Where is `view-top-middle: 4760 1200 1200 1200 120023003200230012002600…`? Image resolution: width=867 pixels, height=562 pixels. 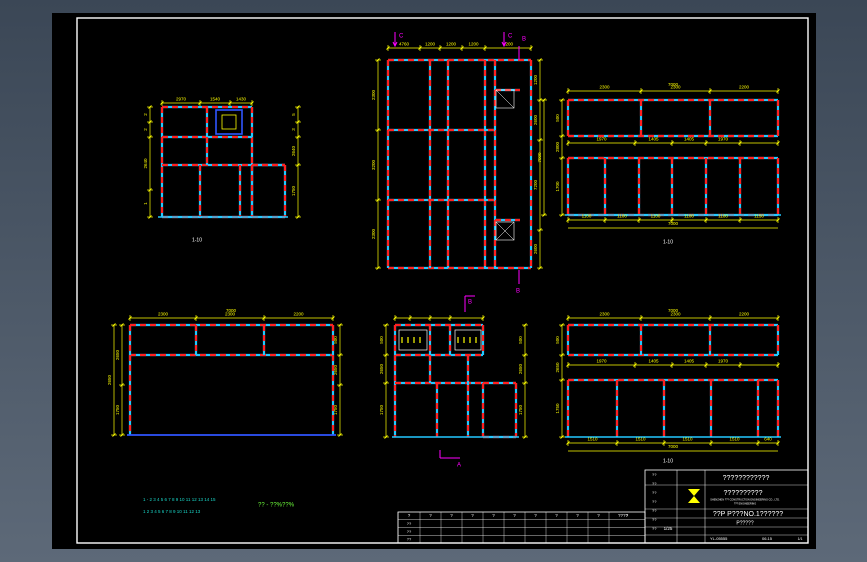
view-top-middle: 4760 1200 1200 1200 120023003200230012002600… is located at coordinates (457, 163).